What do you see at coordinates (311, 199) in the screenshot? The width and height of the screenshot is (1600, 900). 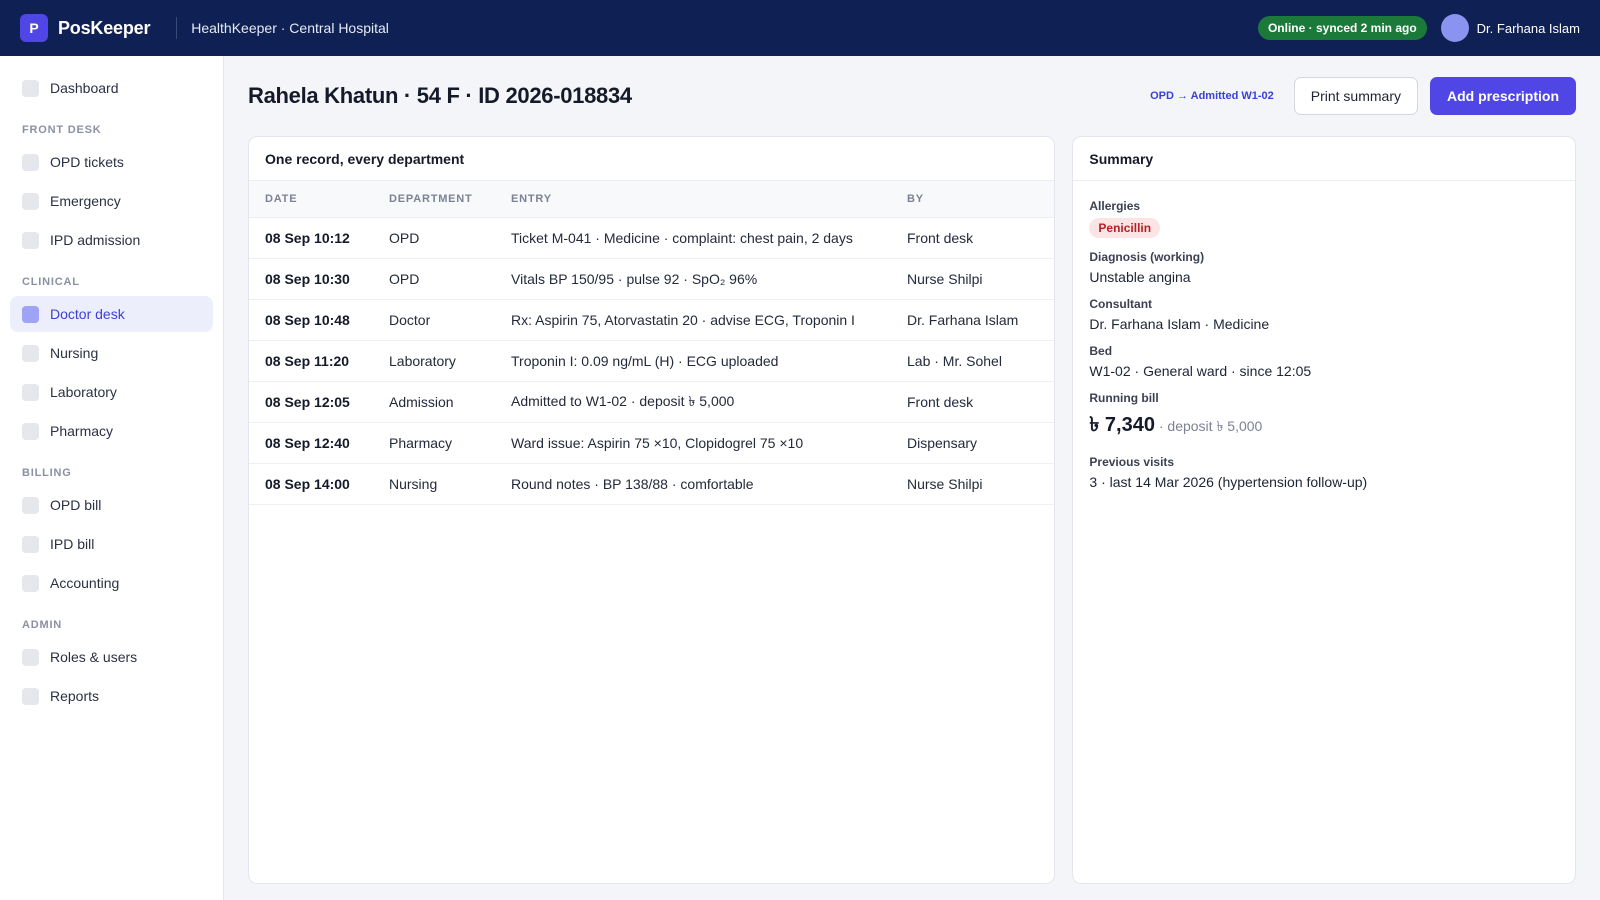 I see `column-header-date: DATE` at bounding box center [311, 199].